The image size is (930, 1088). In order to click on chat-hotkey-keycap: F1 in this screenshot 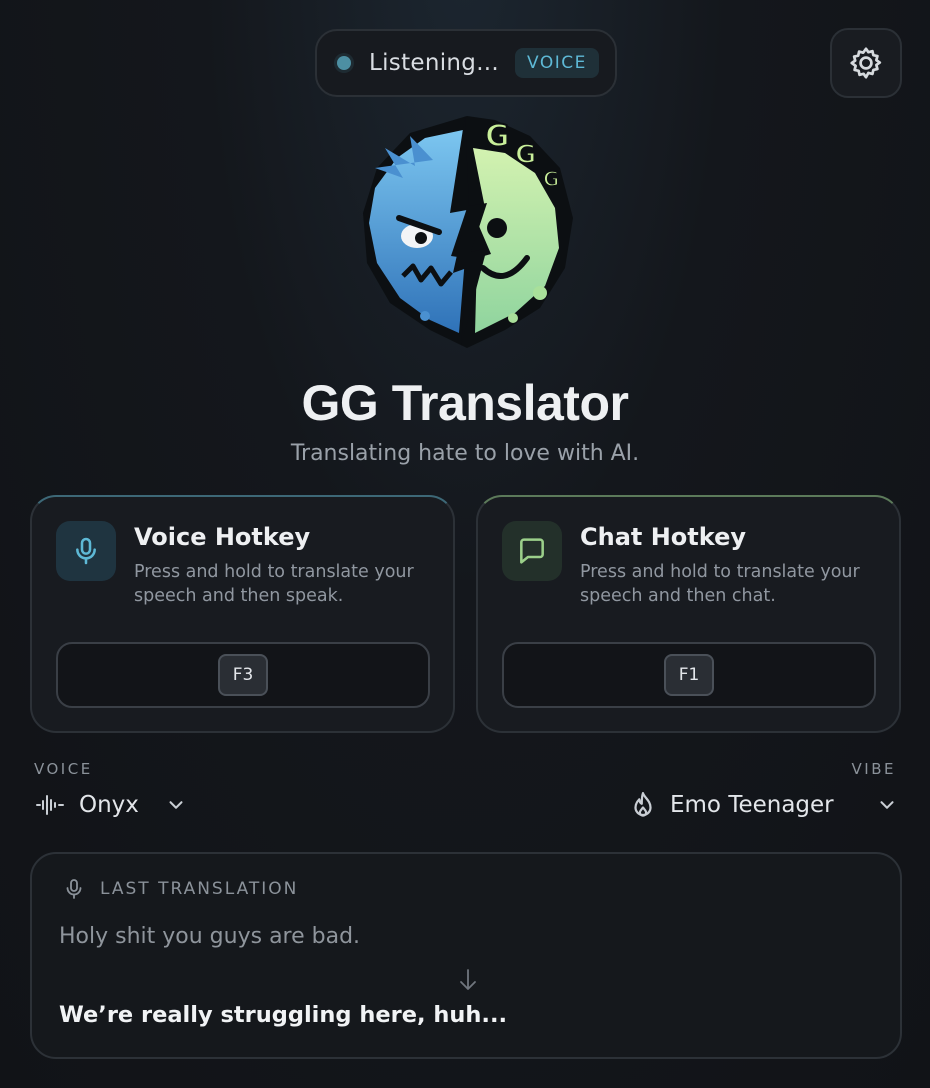, I will do `click(689, 675)`.